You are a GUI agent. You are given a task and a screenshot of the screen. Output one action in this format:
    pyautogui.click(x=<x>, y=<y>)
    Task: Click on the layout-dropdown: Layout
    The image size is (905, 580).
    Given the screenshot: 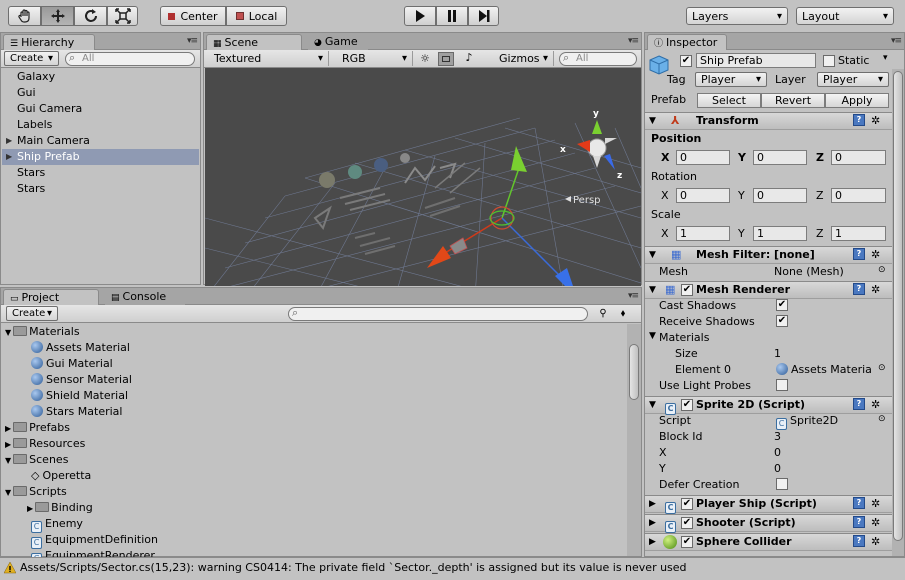 What is the action you would take?
    pyautogui.click(x=845, y=16)
    